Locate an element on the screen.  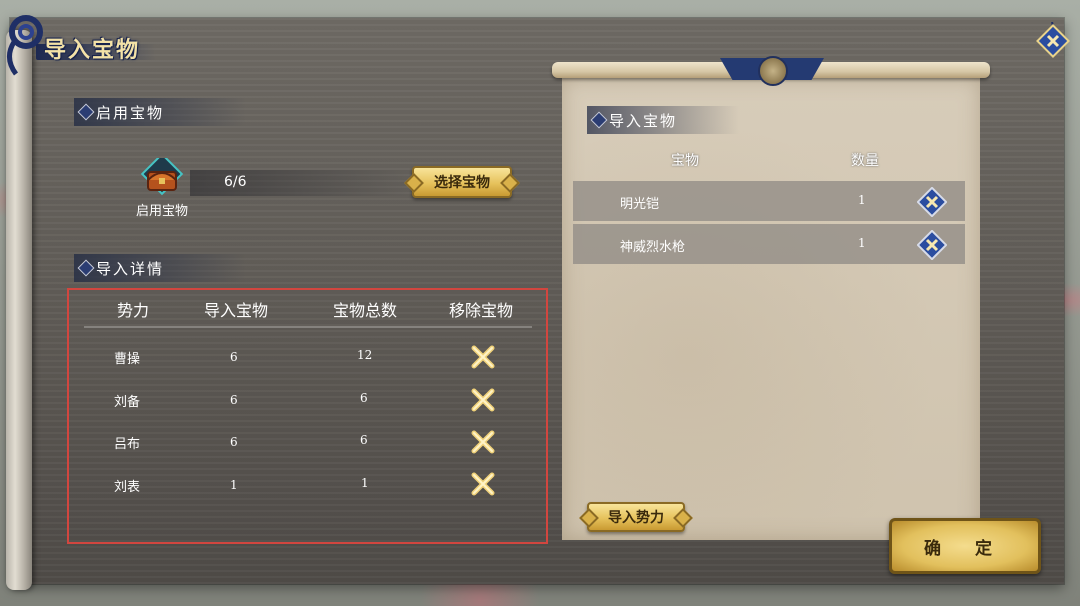
row-faction: 刘表 is located at coordinates (127, 487).